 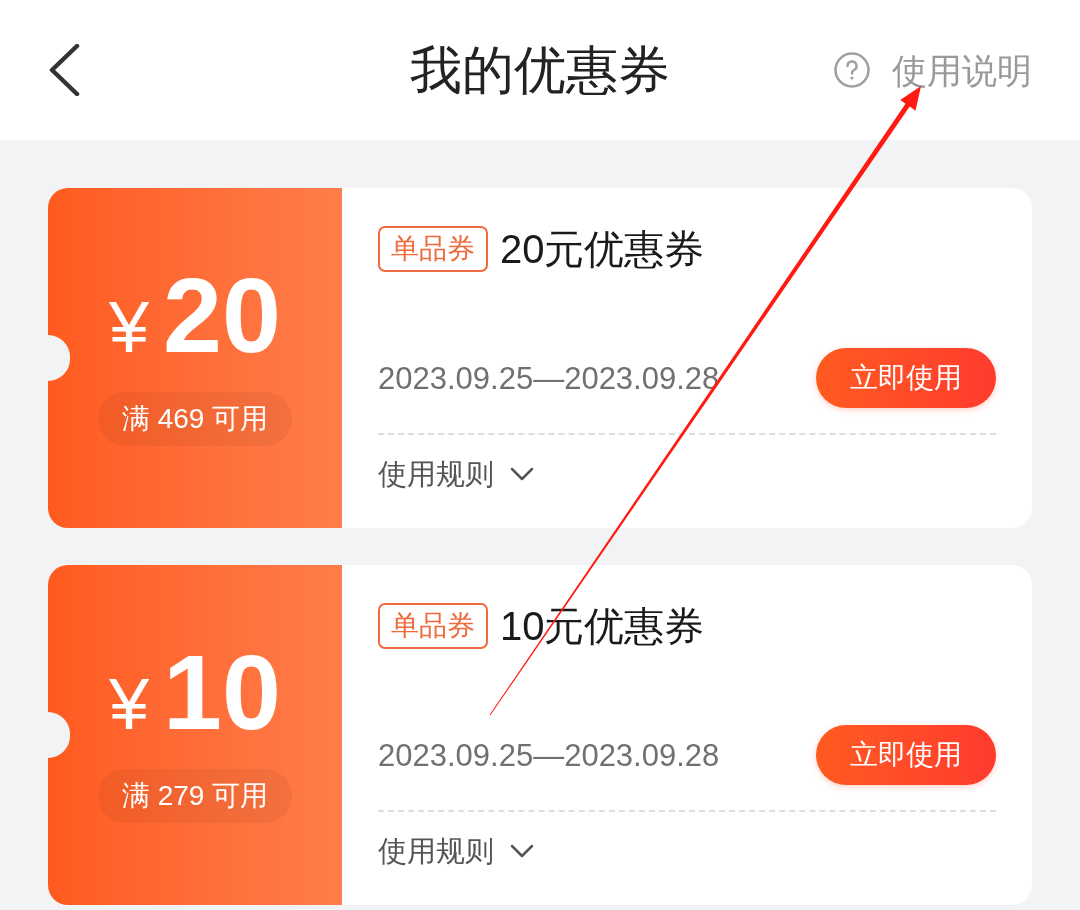 I want to click on usage-guide-link: 使用说明, so click(x=933, y=70).